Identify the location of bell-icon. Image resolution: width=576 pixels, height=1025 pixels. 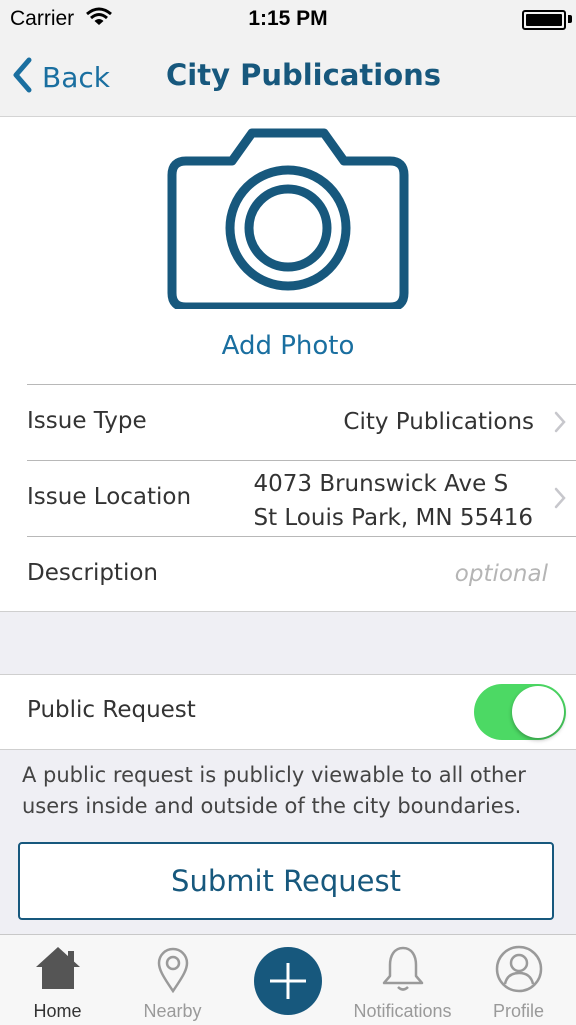
(403, 971).